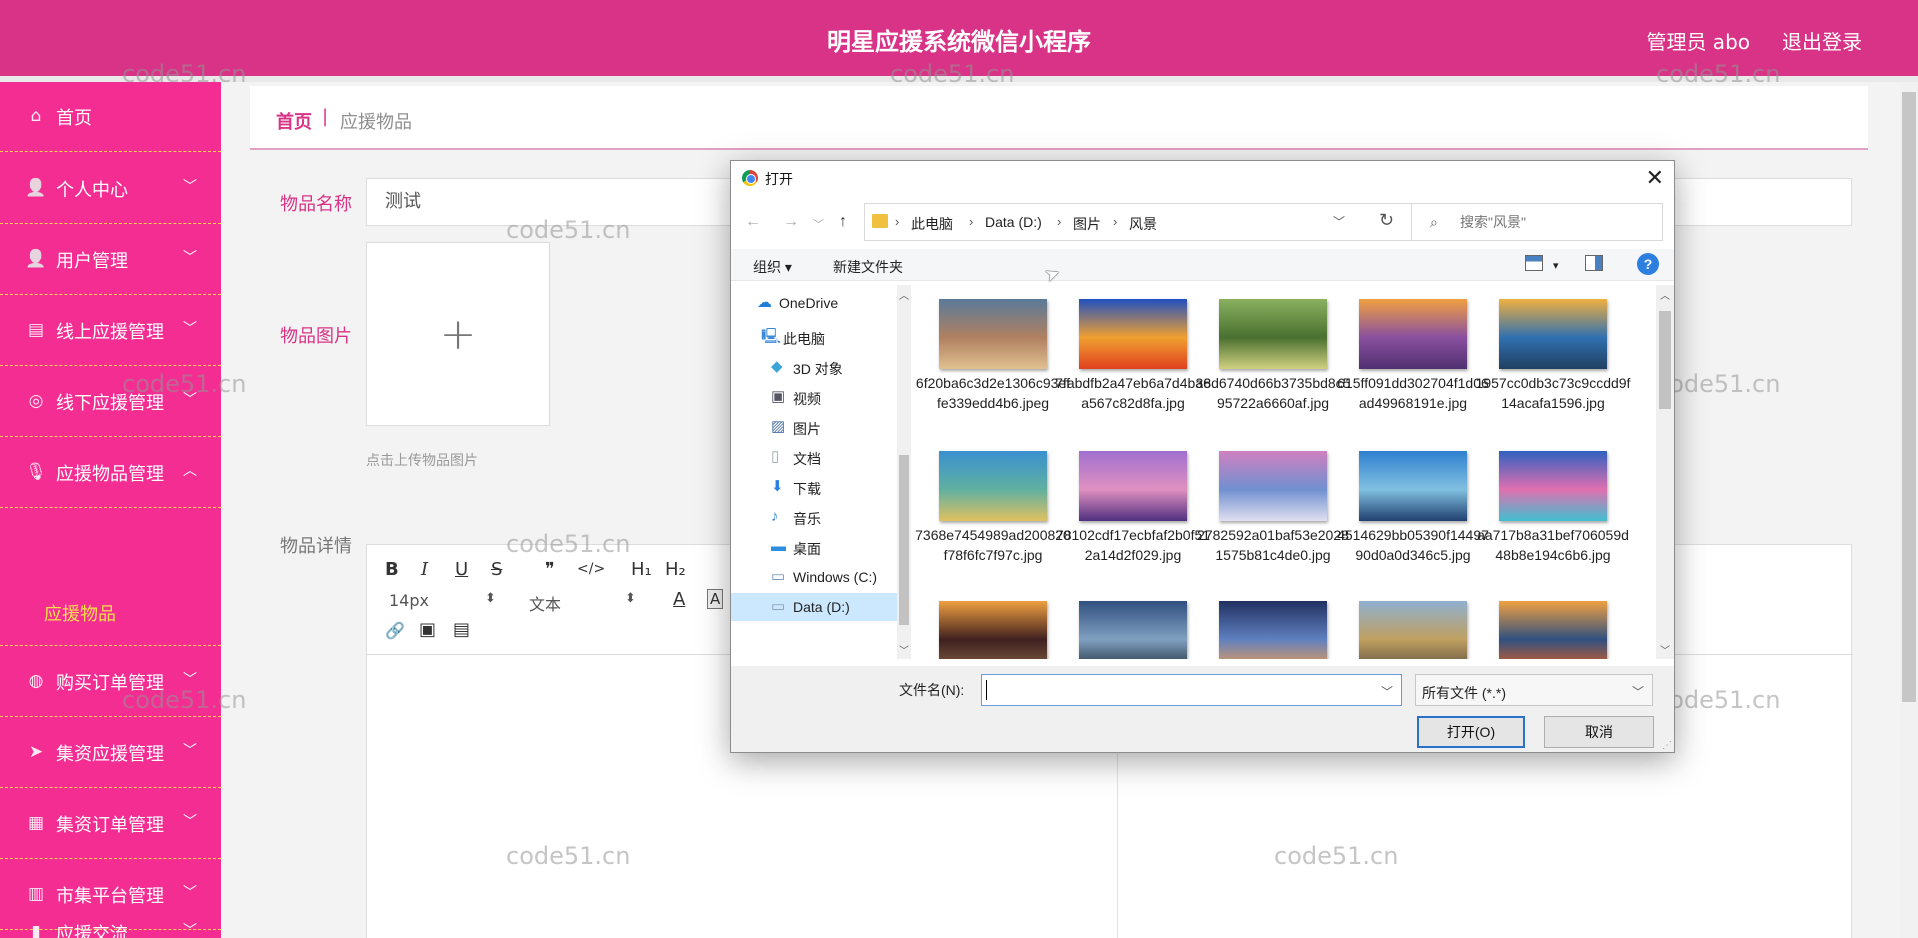 The image size is (1918, 938). Describe the element at coordinates (814, 367) in the screenshot. I see `nav-item: ◆ 3D 对象` at that location.